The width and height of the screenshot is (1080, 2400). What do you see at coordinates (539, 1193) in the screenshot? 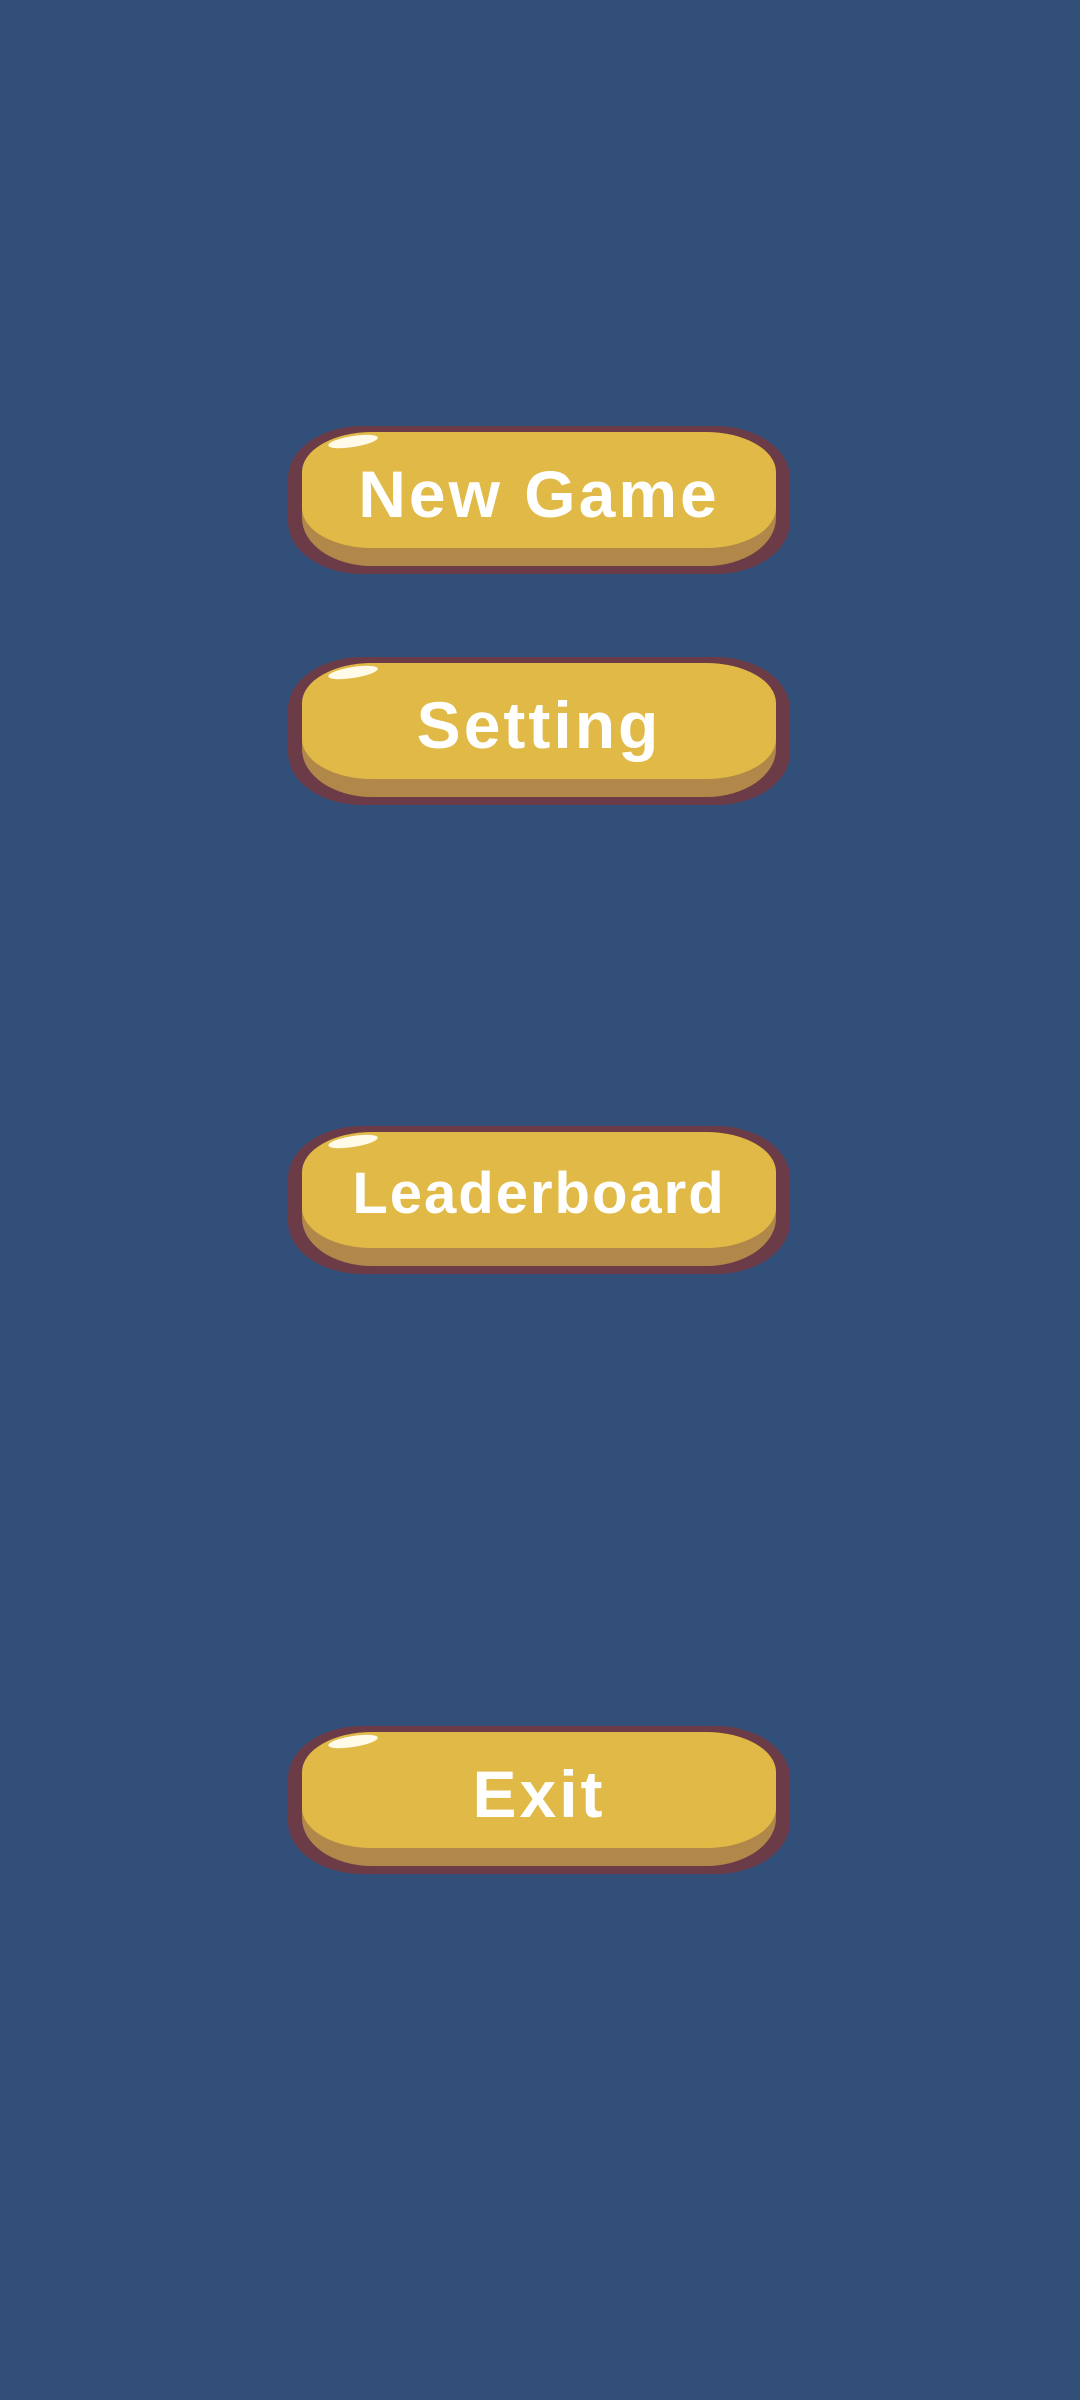
I see `leaderboard-label: Leaderboard` at bounding box center [539, 1193].